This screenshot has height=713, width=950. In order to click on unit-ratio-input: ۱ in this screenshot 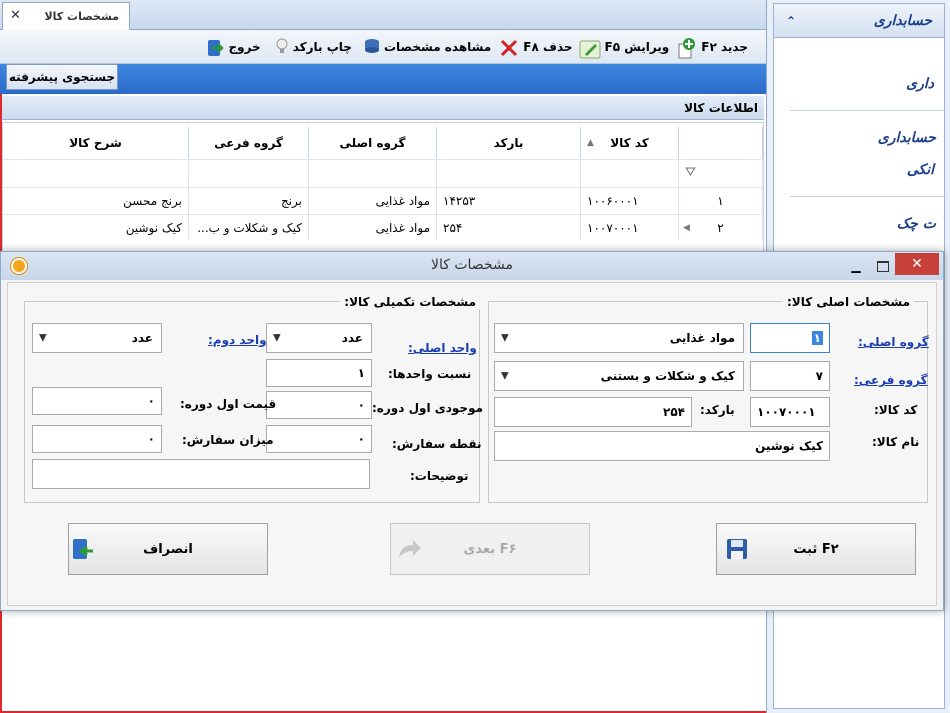, I will do `click(319, 373)`.